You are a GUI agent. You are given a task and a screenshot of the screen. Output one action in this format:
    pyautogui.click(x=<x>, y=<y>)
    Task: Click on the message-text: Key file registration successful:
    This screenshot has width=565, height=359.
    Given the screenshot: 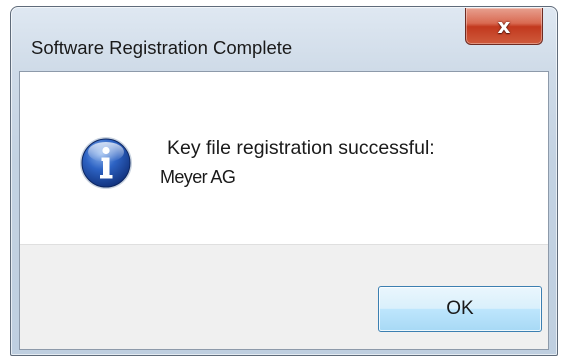 What is the action you would take?
    pyautogui.click(x=301, y=148)
    